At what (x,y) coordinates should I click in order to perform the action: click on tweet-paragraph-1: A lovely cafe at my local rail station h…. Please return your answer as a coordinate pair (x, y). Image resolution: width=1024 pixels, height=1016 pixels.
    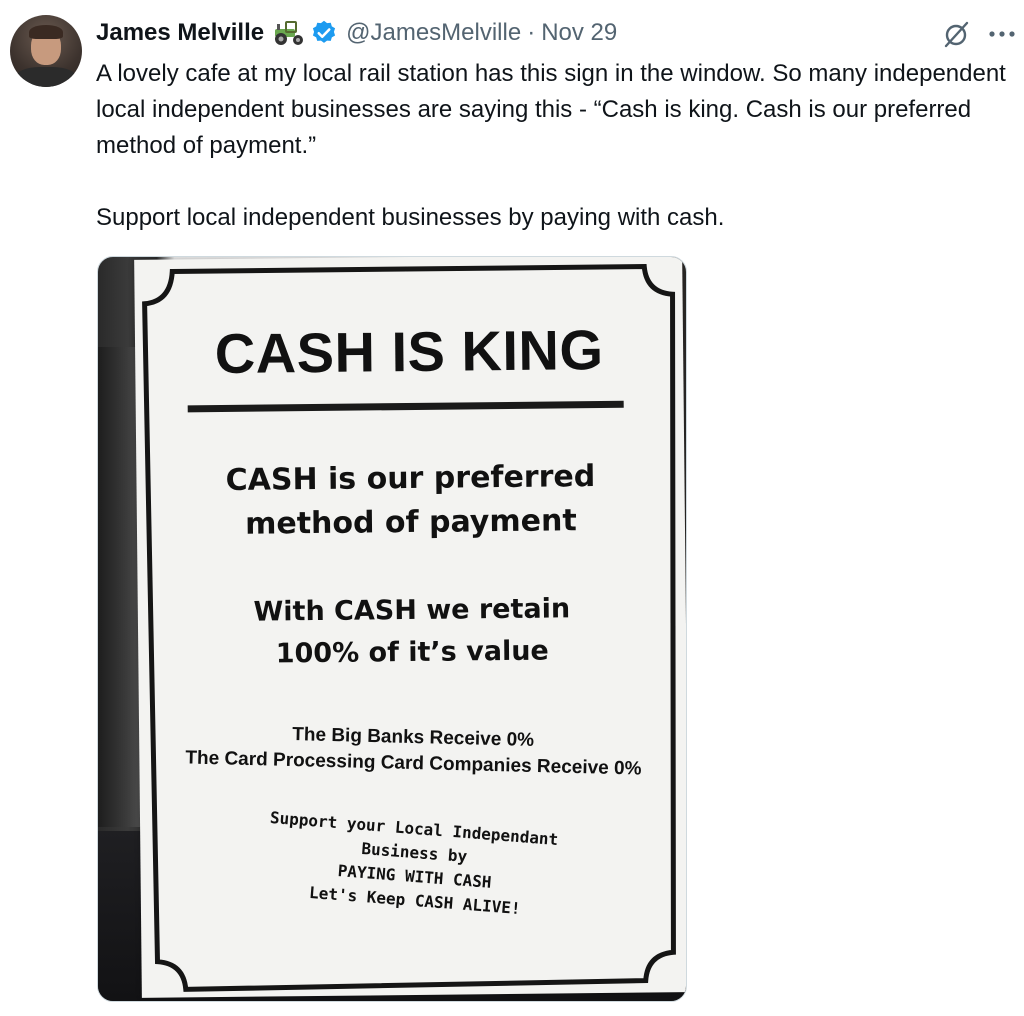
    Looking at the image, I should click on (551, 109).